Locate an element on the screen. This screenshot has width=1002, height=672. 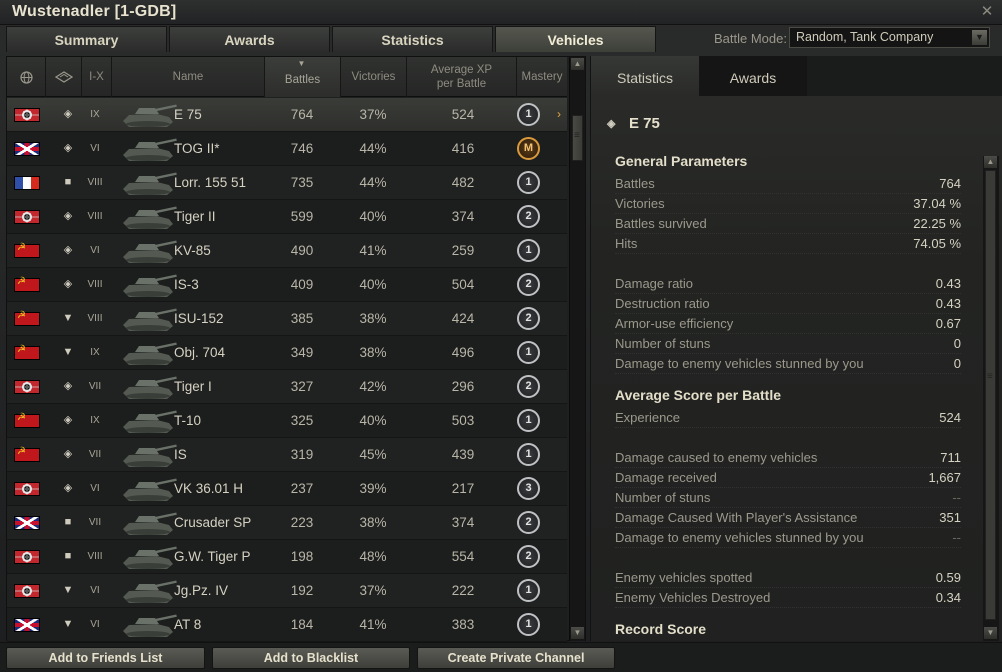
battles-column-header: ▼ Battles is located at coordinates (302, 77).